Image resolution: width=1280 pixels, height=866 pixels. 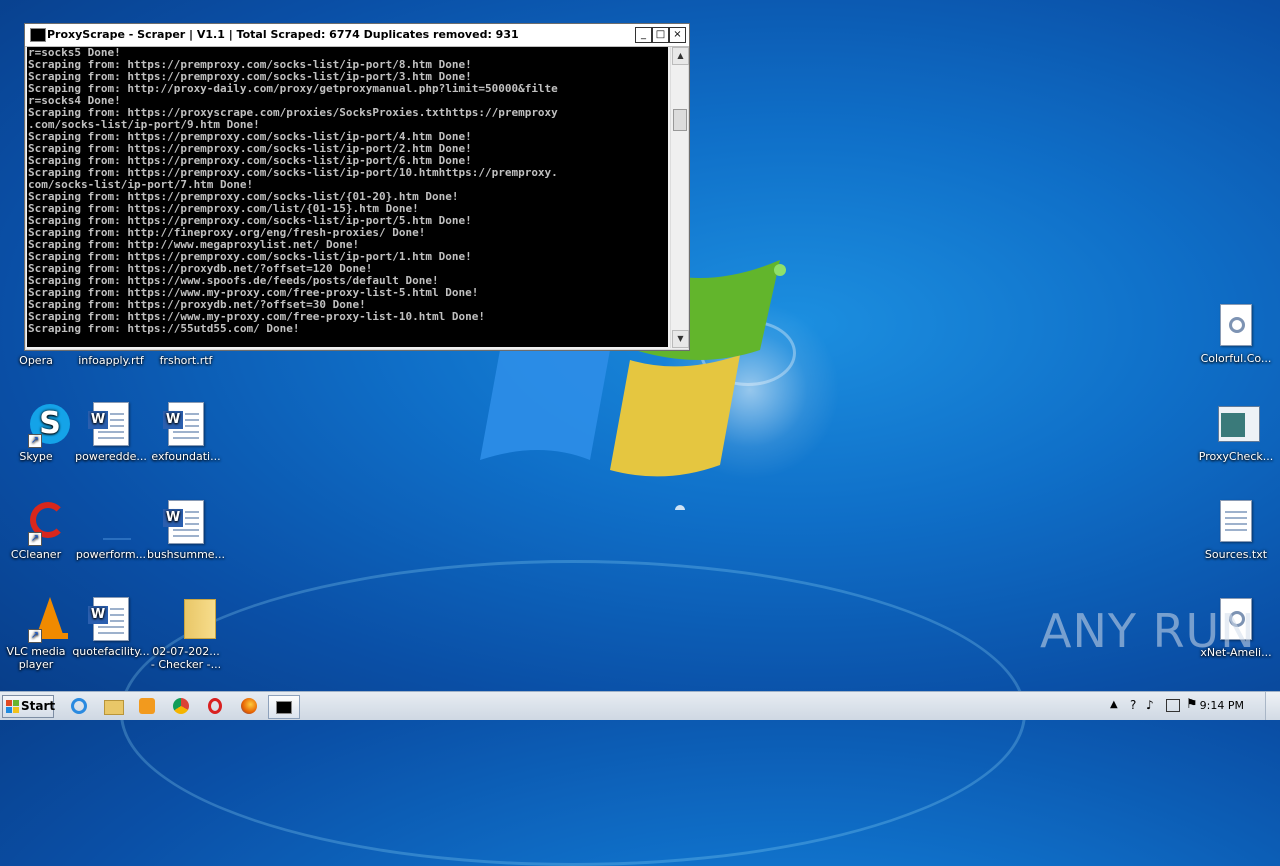 What do you see at coordinates (181, 706) in the screenshot?
I see `taskbar-chrome-icon` at bounding box center [181, 706].